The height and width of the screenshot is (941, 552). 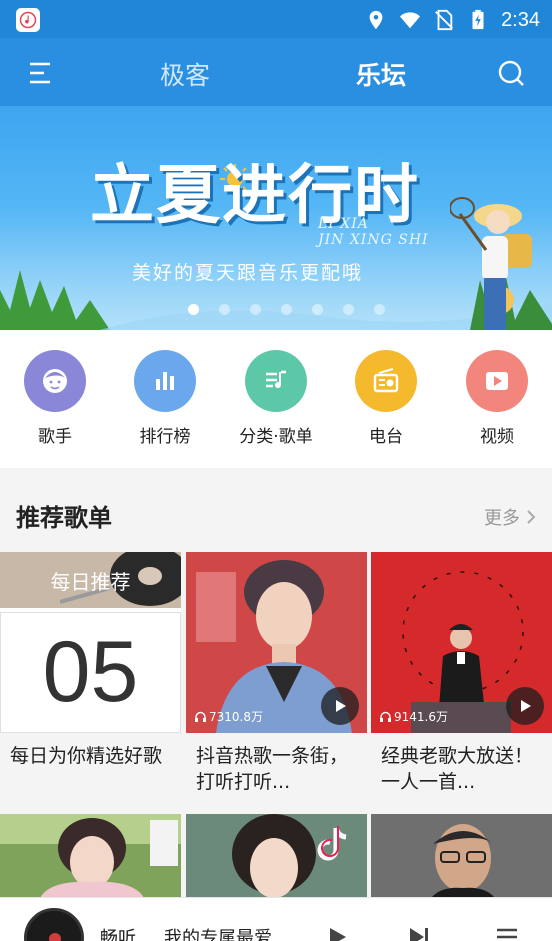 I want to click on tab-geek: 极客, so click(x=185, y=74).